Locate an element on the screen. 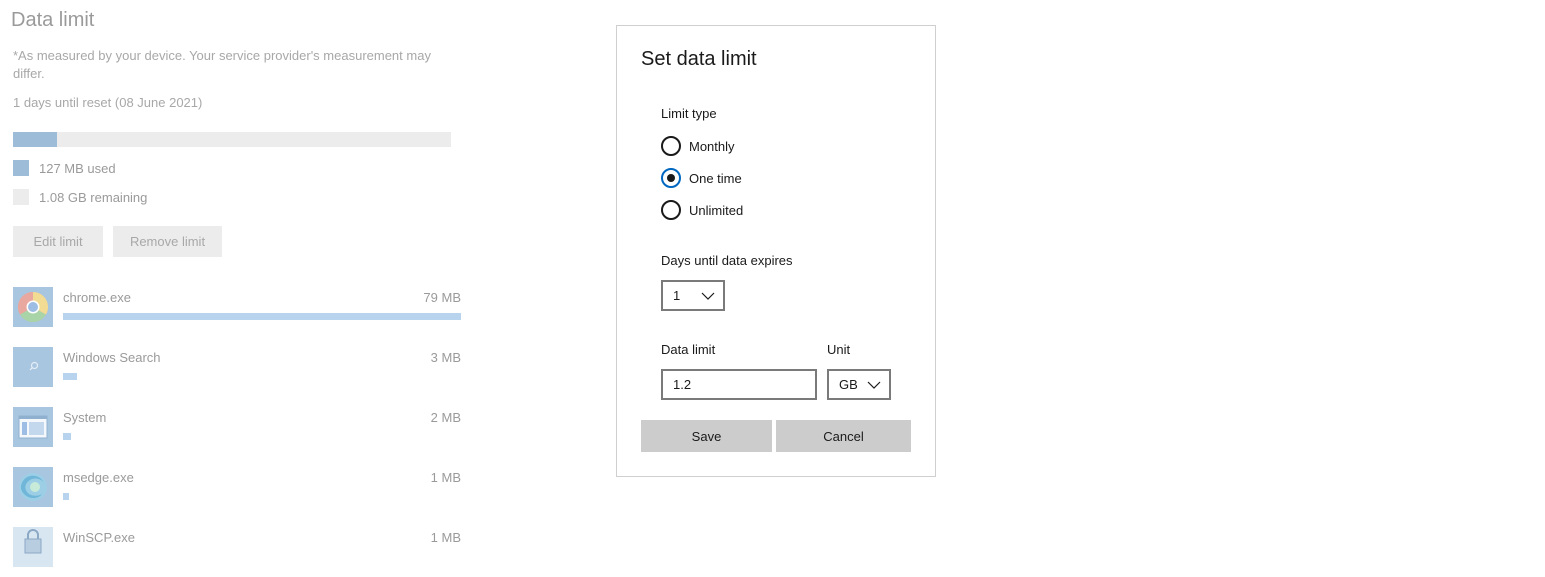 This screenshot has height=577, width=1545. radio-label: Monthly is located at coordinates (712, 146).